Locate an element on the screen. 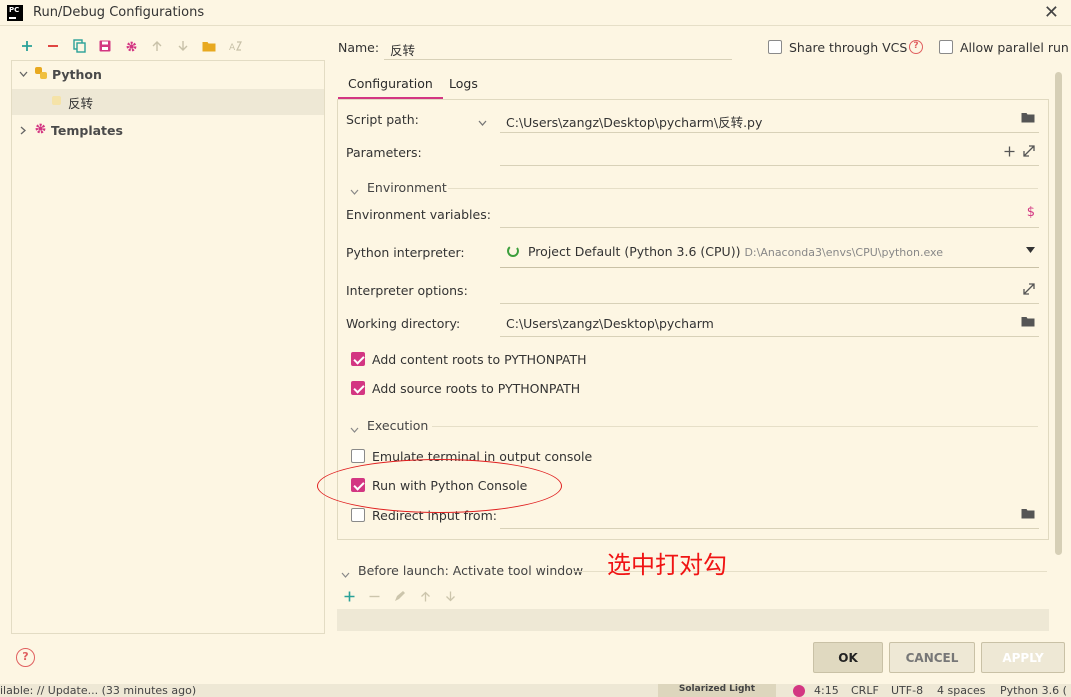 This screenshot has height=697, width=1071. annotation-text: 选中打对勾 is located at coordinates (667, 565).